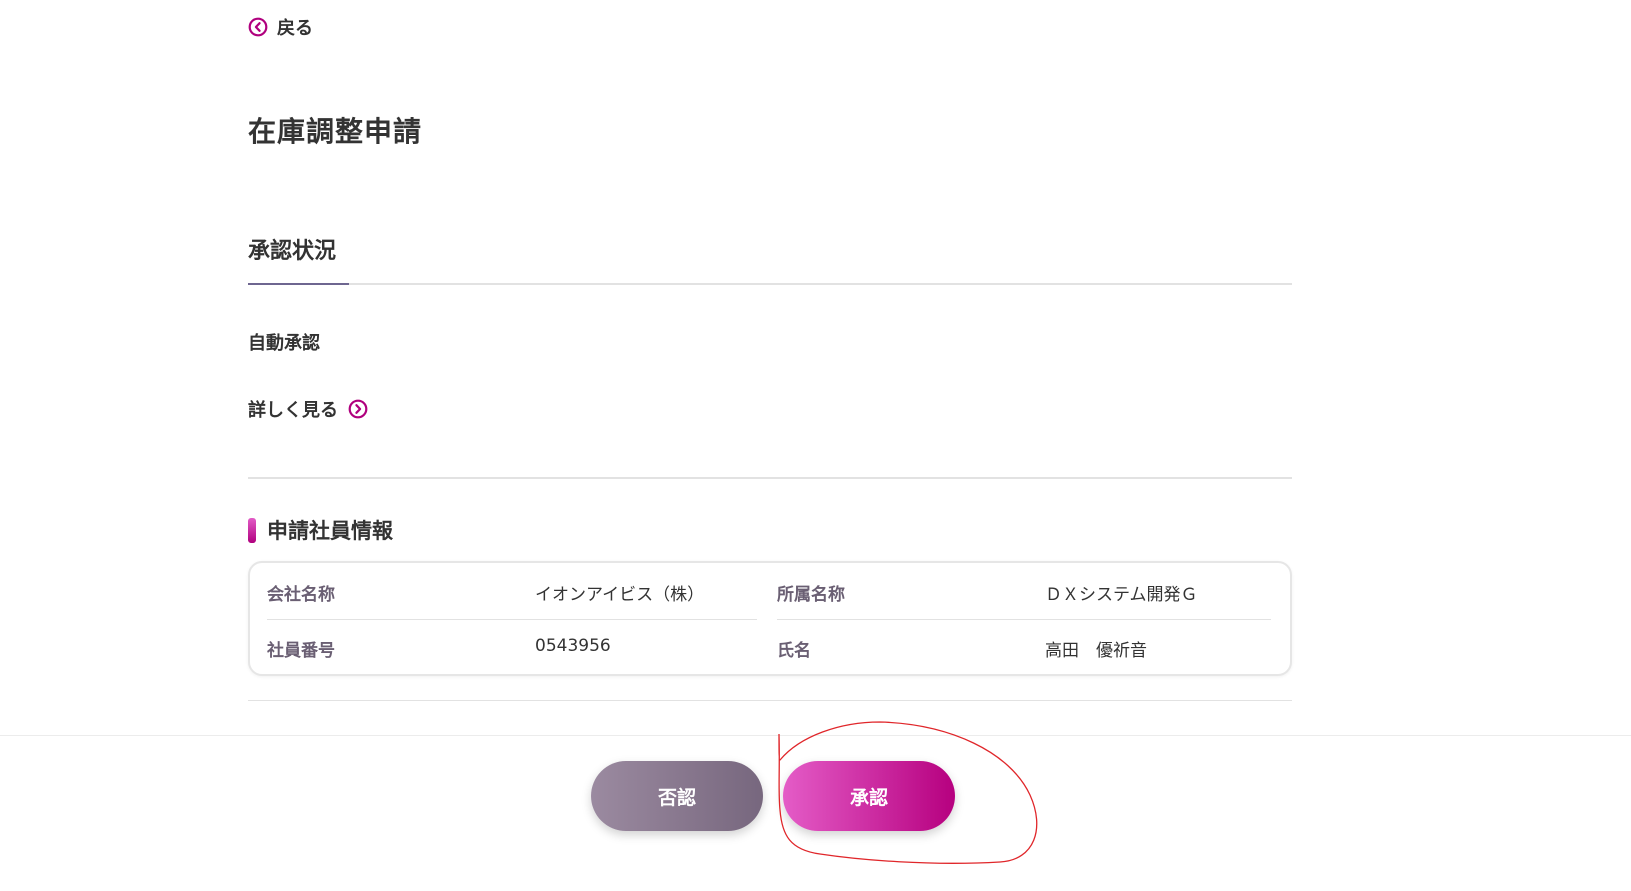 This screenshot has height=891, width=1631. I want to click on chevron-left-circle-icon, so click(258, 27).